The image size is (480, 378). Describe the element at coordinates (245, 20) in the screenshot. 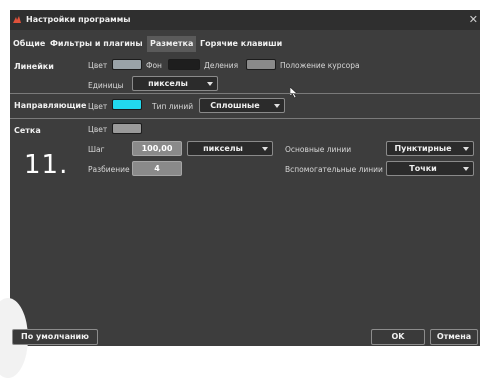

I see `title-bar: Настройки программы ✕` at that location.